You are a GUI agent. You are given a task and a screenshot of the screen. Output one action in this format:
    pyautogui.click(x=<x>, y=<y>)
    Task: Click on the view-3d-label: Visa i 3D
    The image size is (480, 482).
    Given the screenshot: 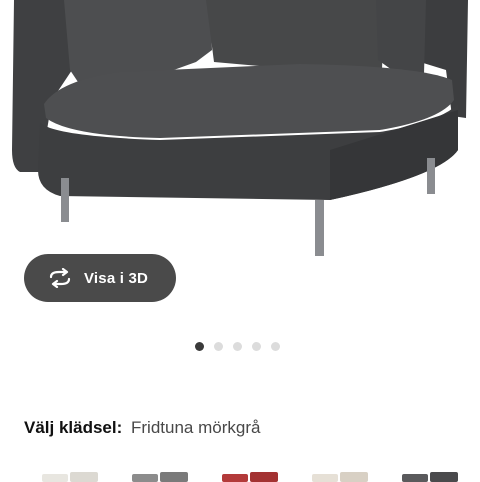 What is the action you would take?
    pyautogui.click(x=116, y=278)
    